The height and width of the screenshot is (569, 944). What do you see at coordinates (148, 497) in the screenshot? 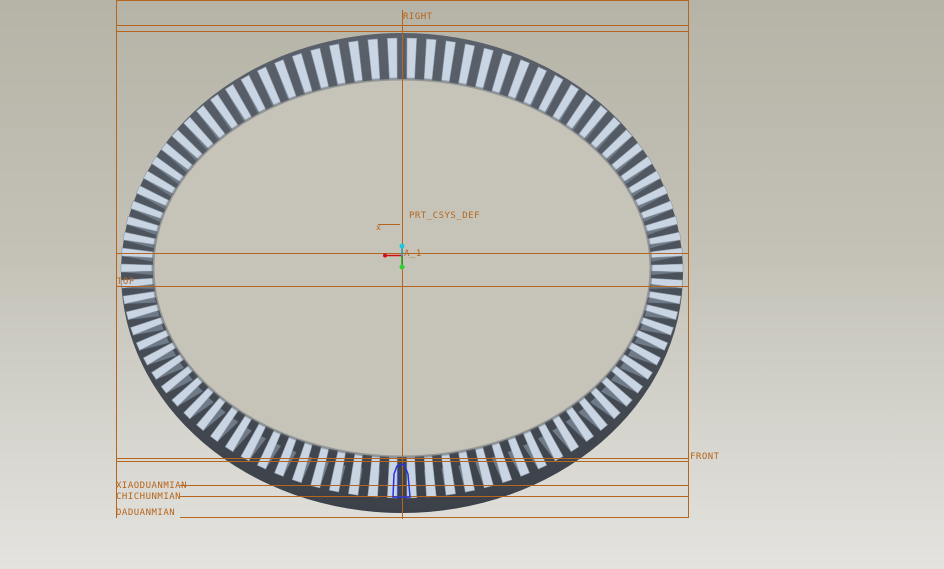
I see `datum-chichunmian-label: CHICHUNMIAN` at bounding box center [148, 497].